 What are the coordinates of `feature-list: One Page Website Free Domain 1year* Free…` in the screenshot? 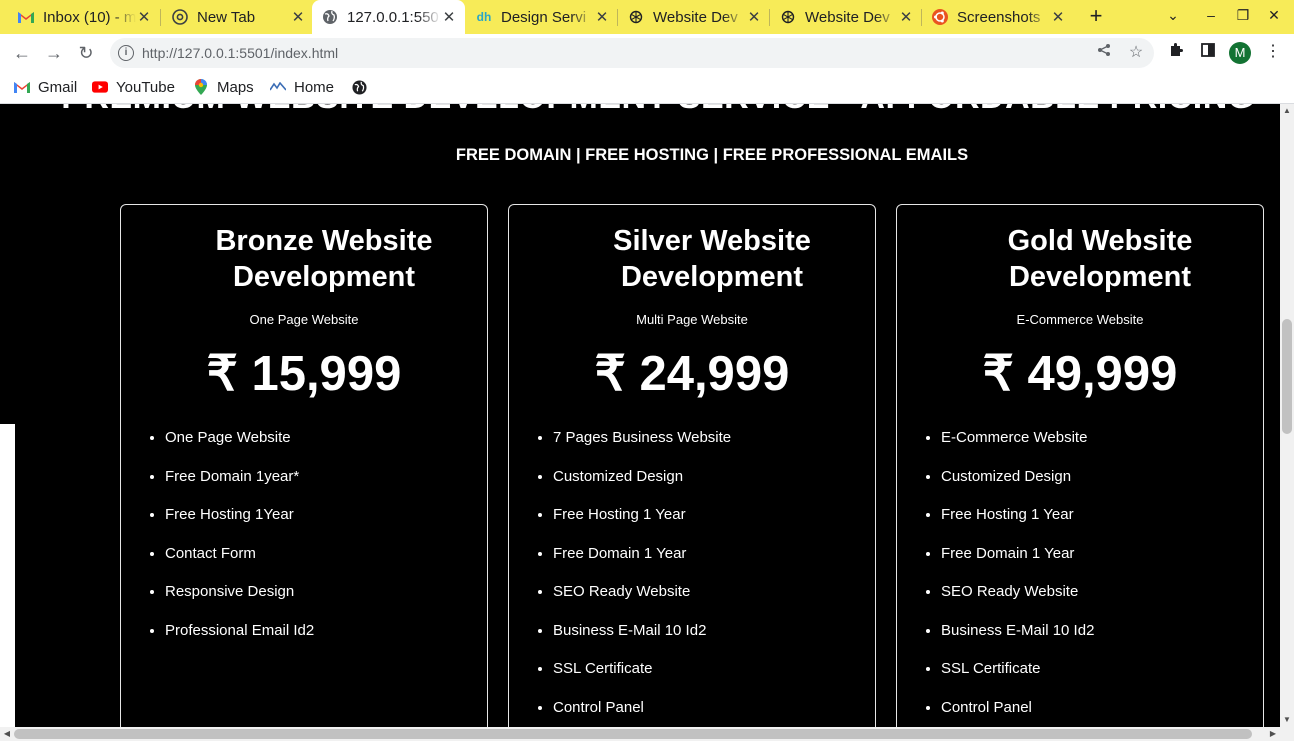 It's located at (239, 544).